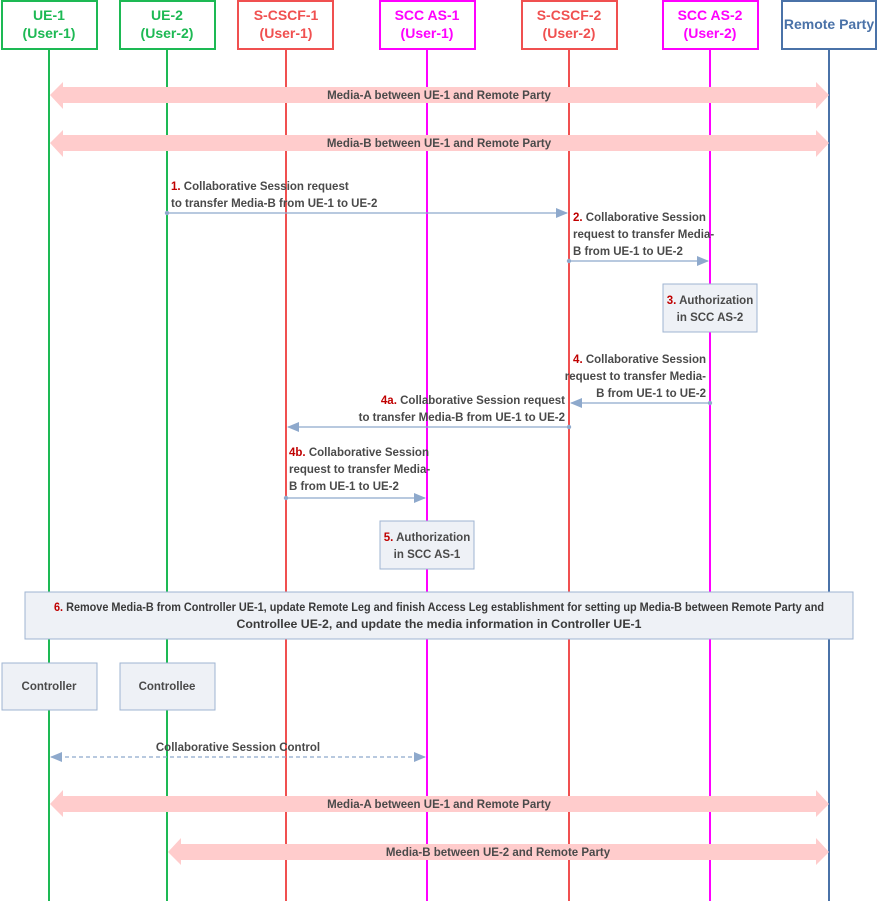 The height and width of the screenshot is (901, 878). I want to click on entity-ue1: UE-1 (User-1), so click(49, 25).